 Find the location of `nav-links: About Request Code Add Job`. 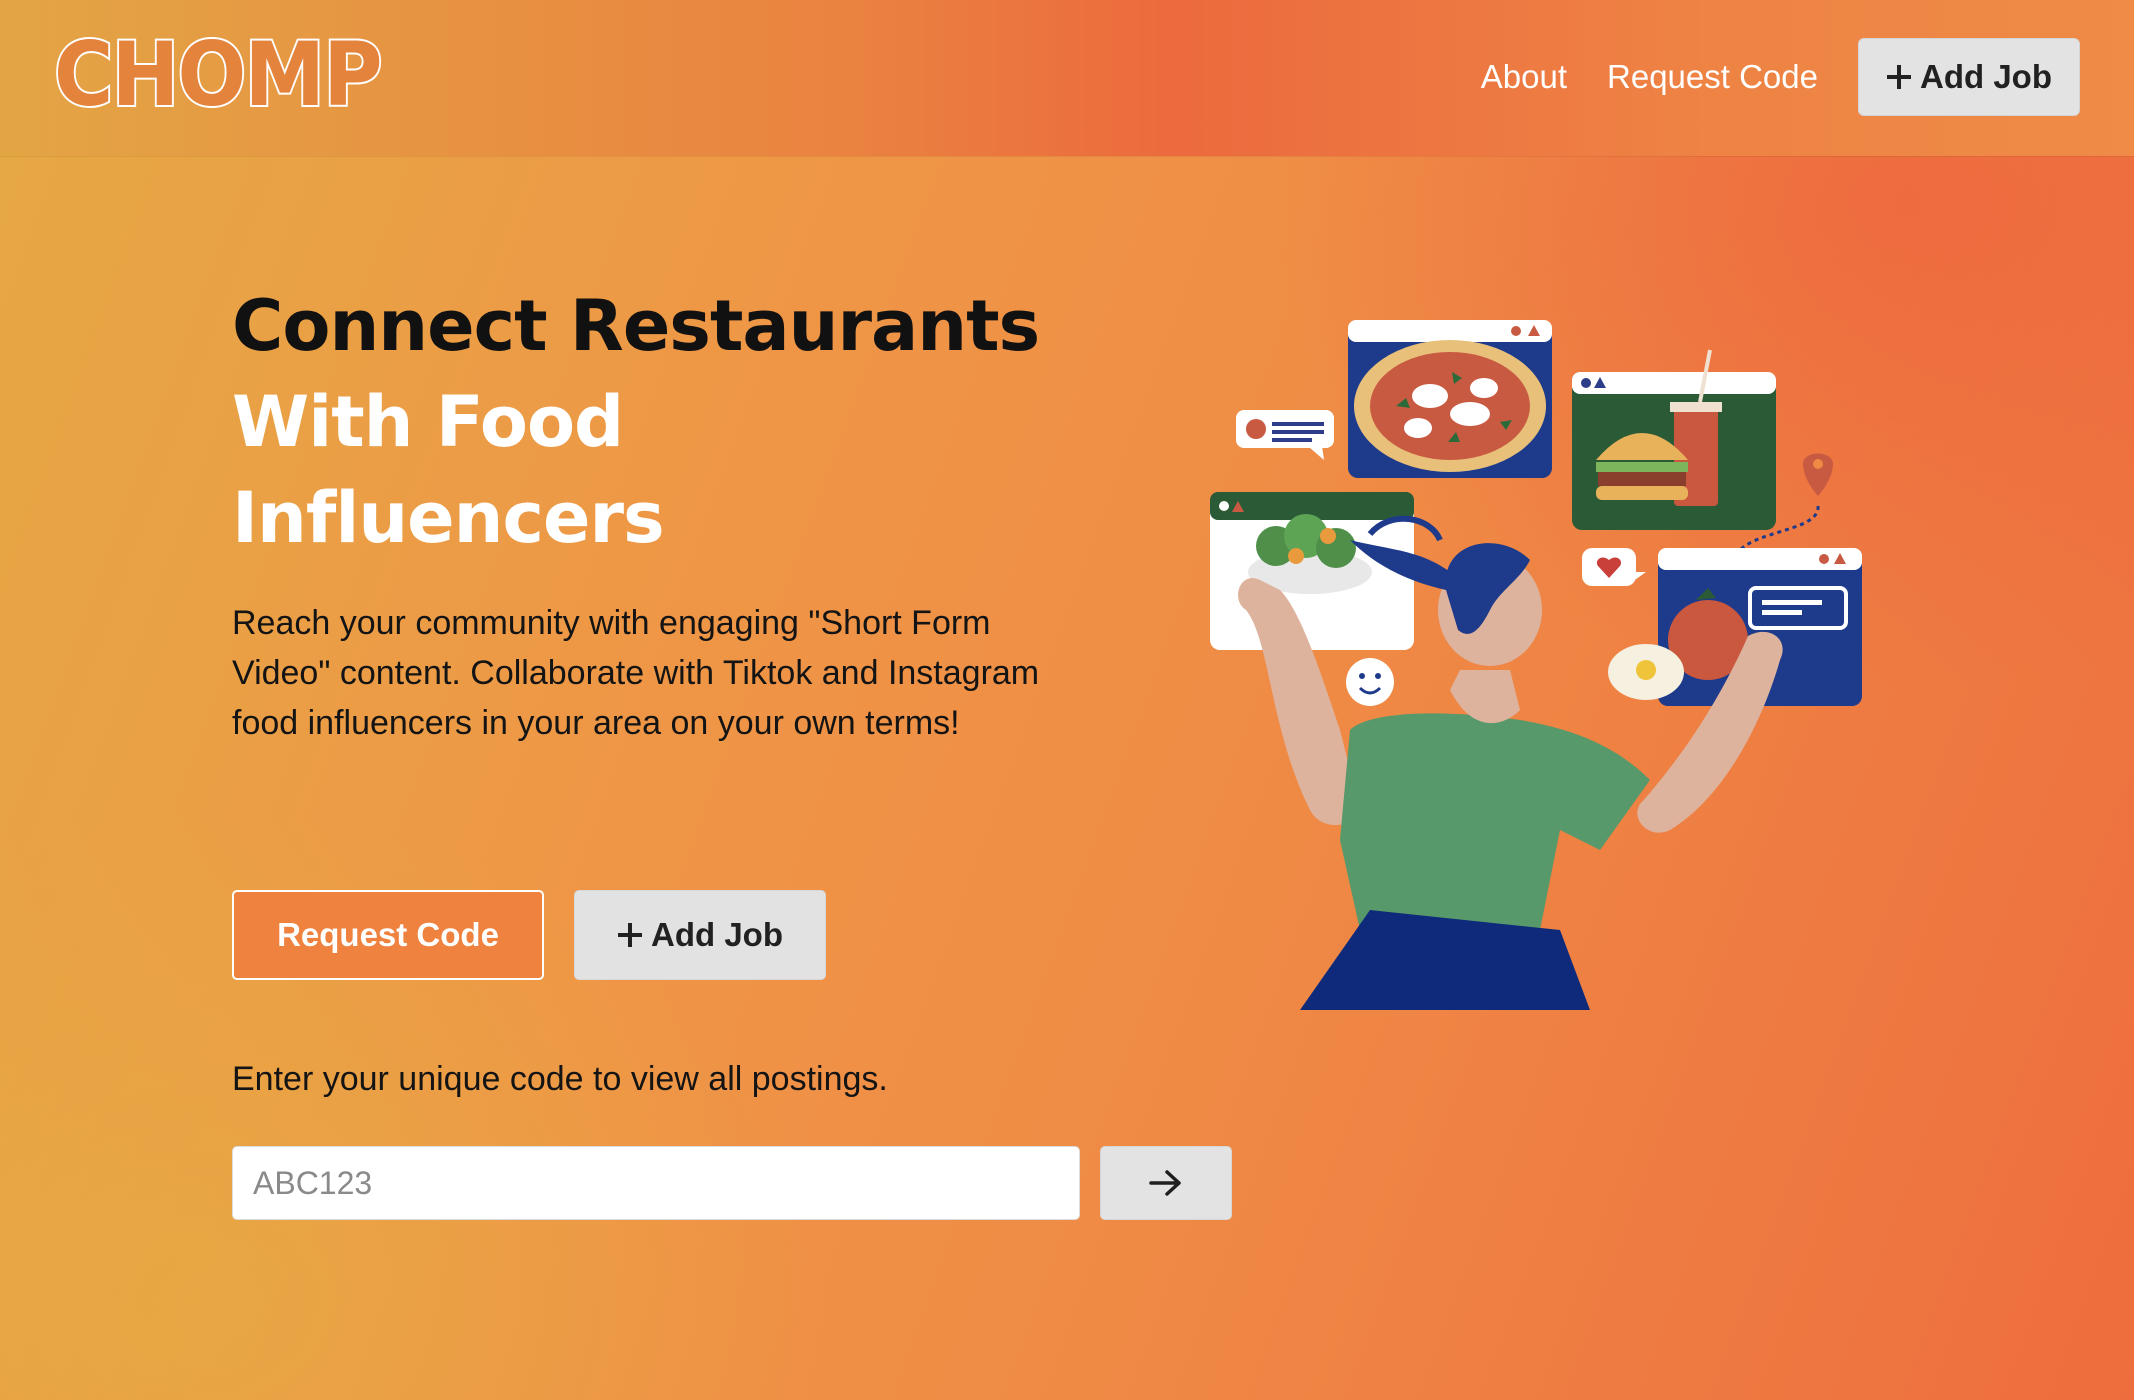

nav-links: About Request Code Add Job is located at coordinates (1780, 77).